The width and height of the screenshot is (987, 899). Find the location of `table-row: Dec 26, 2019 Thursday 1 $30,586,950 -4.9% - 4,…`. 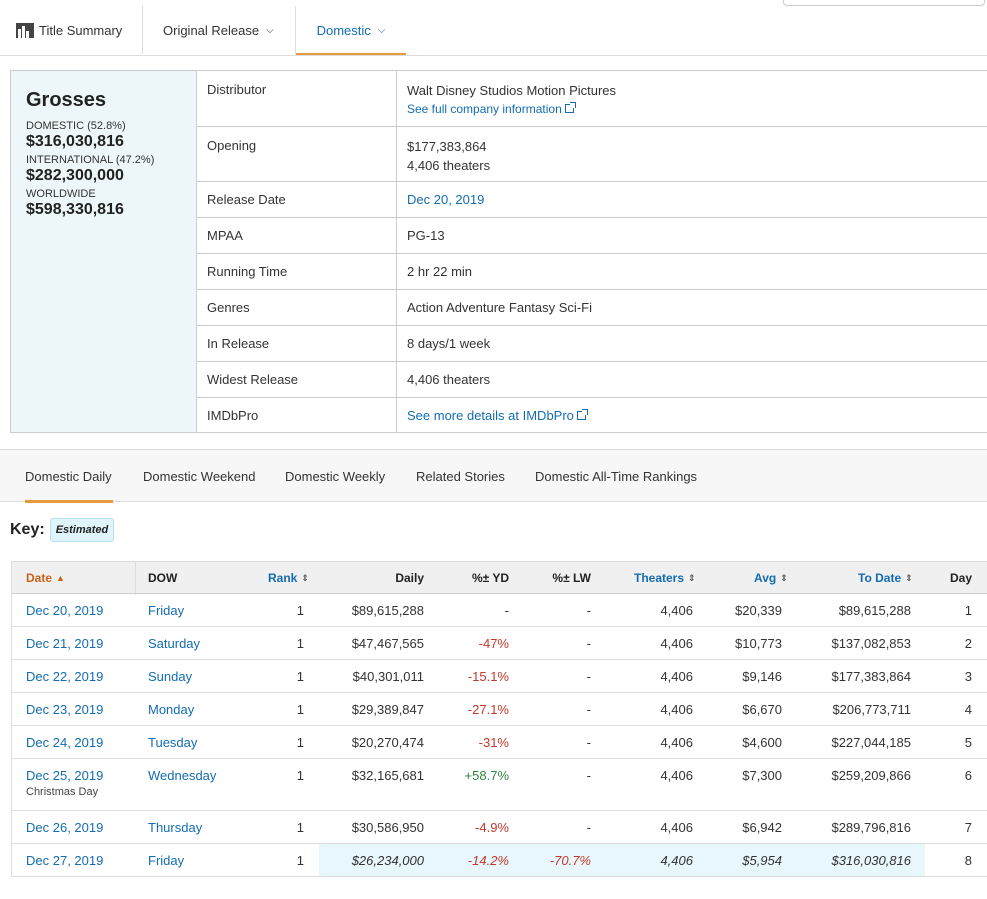

table-row: Dec 26, 2019 Thursday 1 $30,586,950 -4.9% - 4,… is located at coordinates (499, 827).